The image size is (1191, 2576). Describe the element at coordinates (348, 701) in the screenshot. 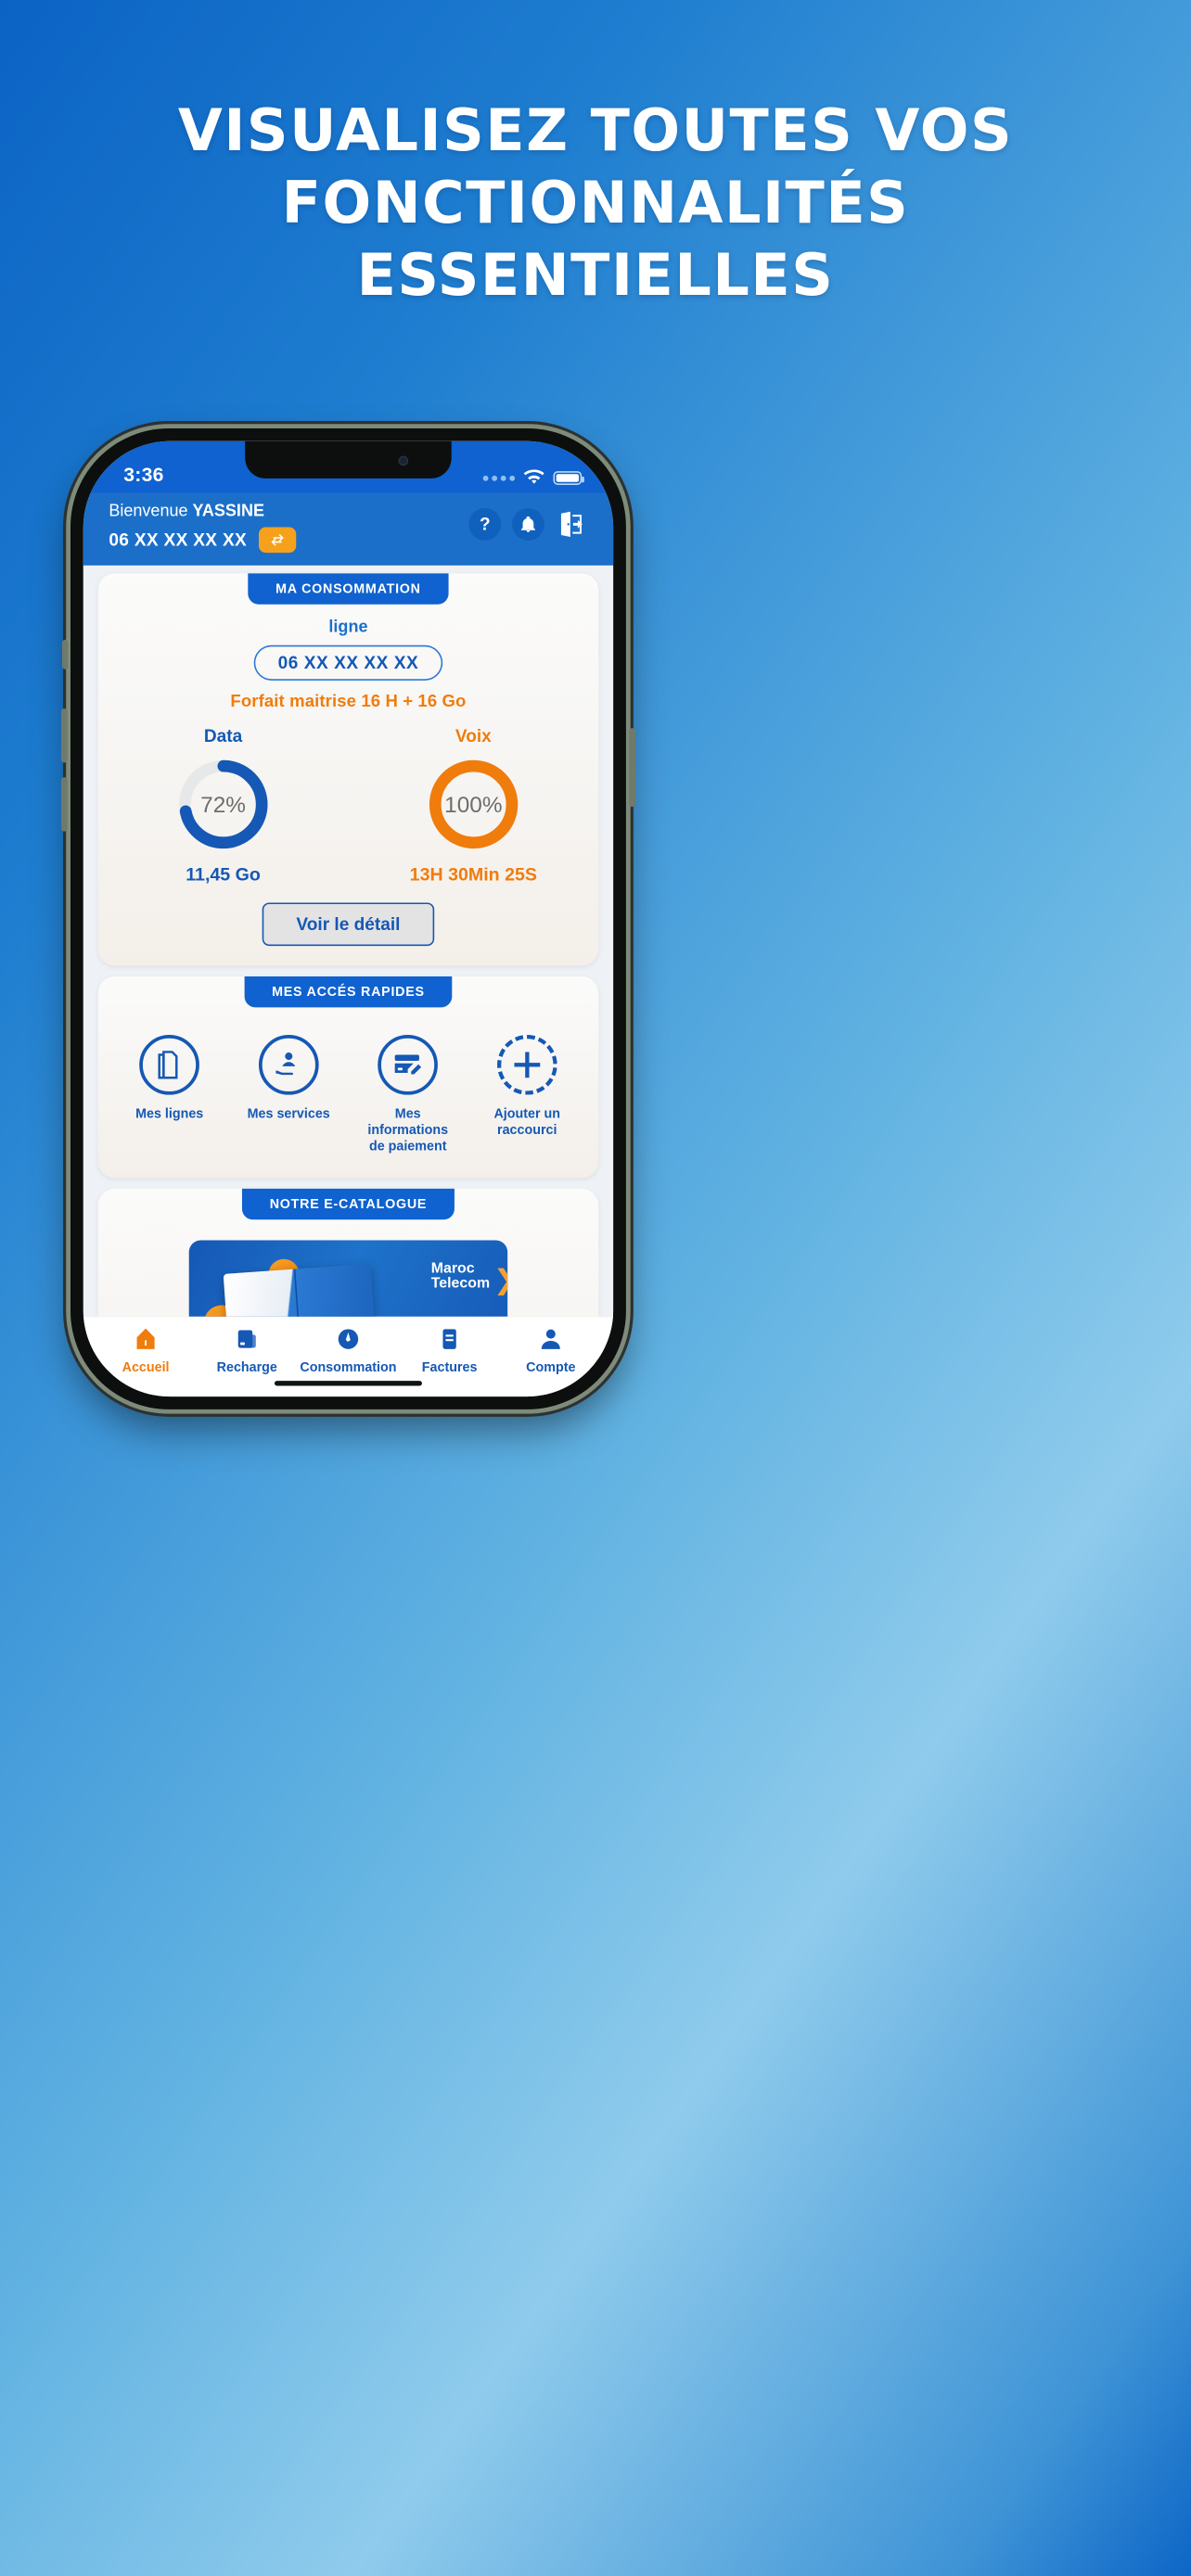

I see `plan-name: Forfait maitrise 16 H + 16 Go` at that location.